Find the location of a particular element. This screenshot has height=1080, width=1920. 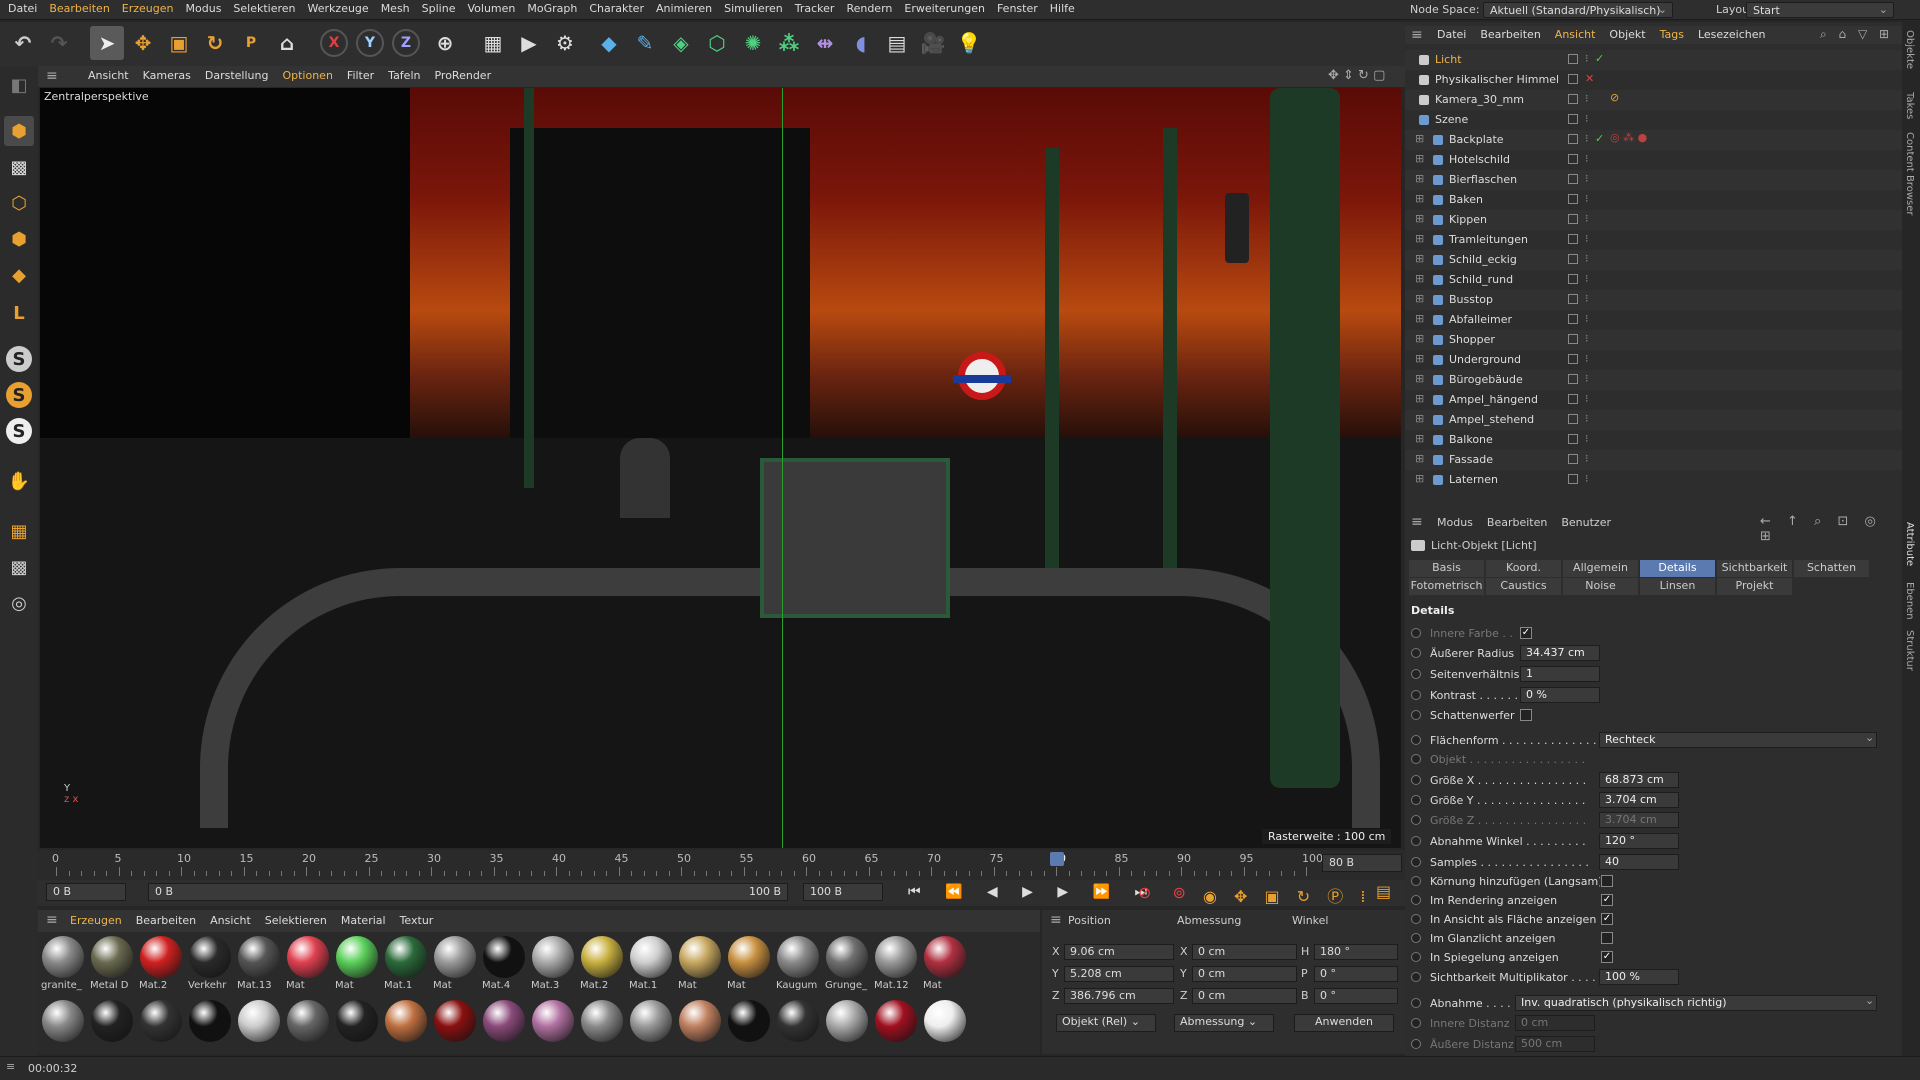

menu-spline: Spline is located at coordinates (439, 8).